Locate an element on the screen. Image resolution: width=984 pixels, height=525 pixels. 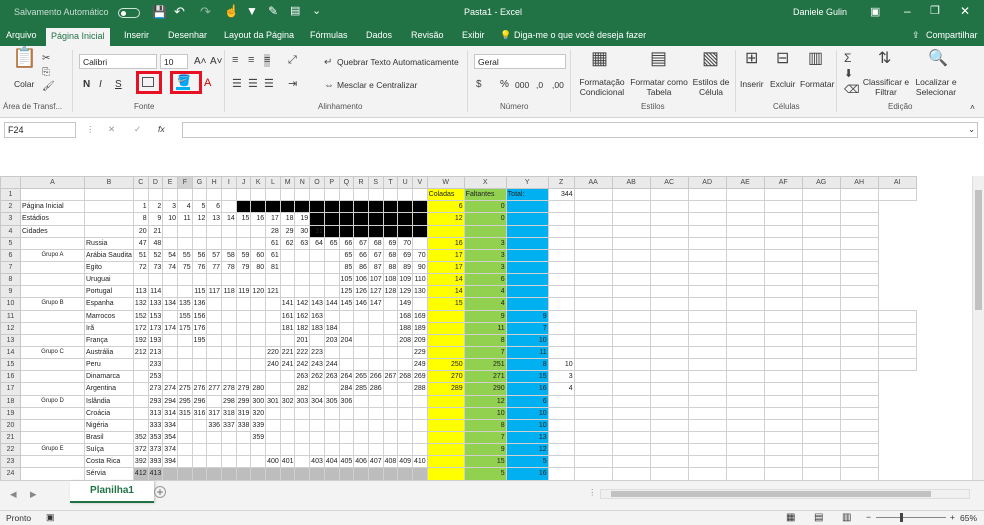
cell: 16 is located at coordinates (527, 389).